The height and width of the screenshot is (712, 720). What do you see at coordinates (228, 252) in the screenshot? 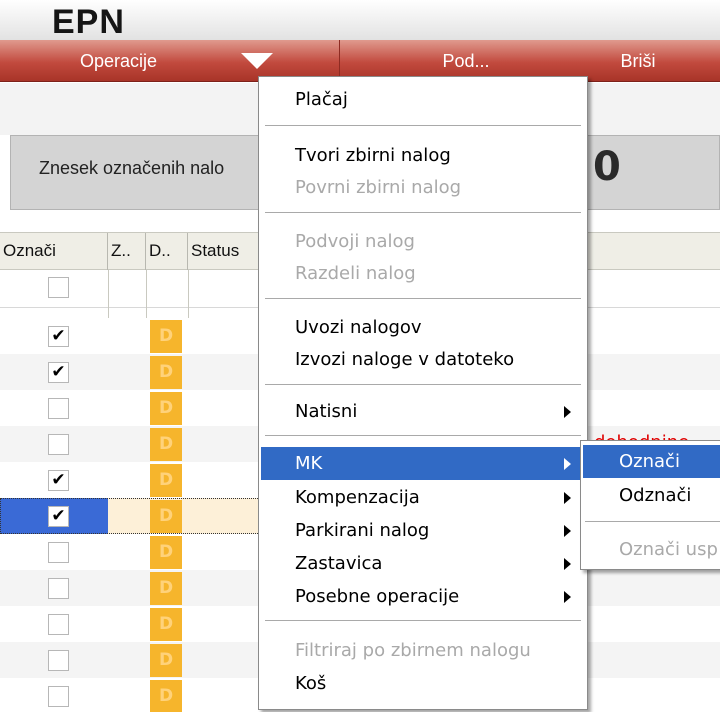
I see `column-header-status: Status` at bounding box center [228, 252].